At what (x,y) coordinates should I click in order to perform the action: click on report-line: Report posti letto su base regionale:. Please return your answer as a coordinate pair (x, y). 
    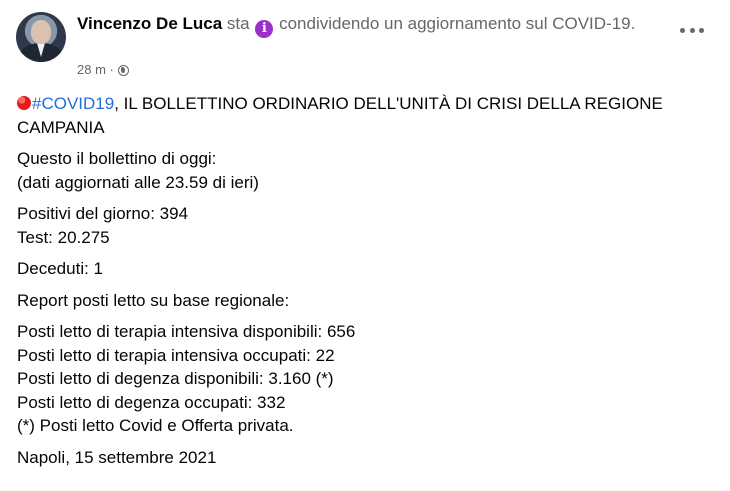
    Looking at the image, I should click on (153, 300).